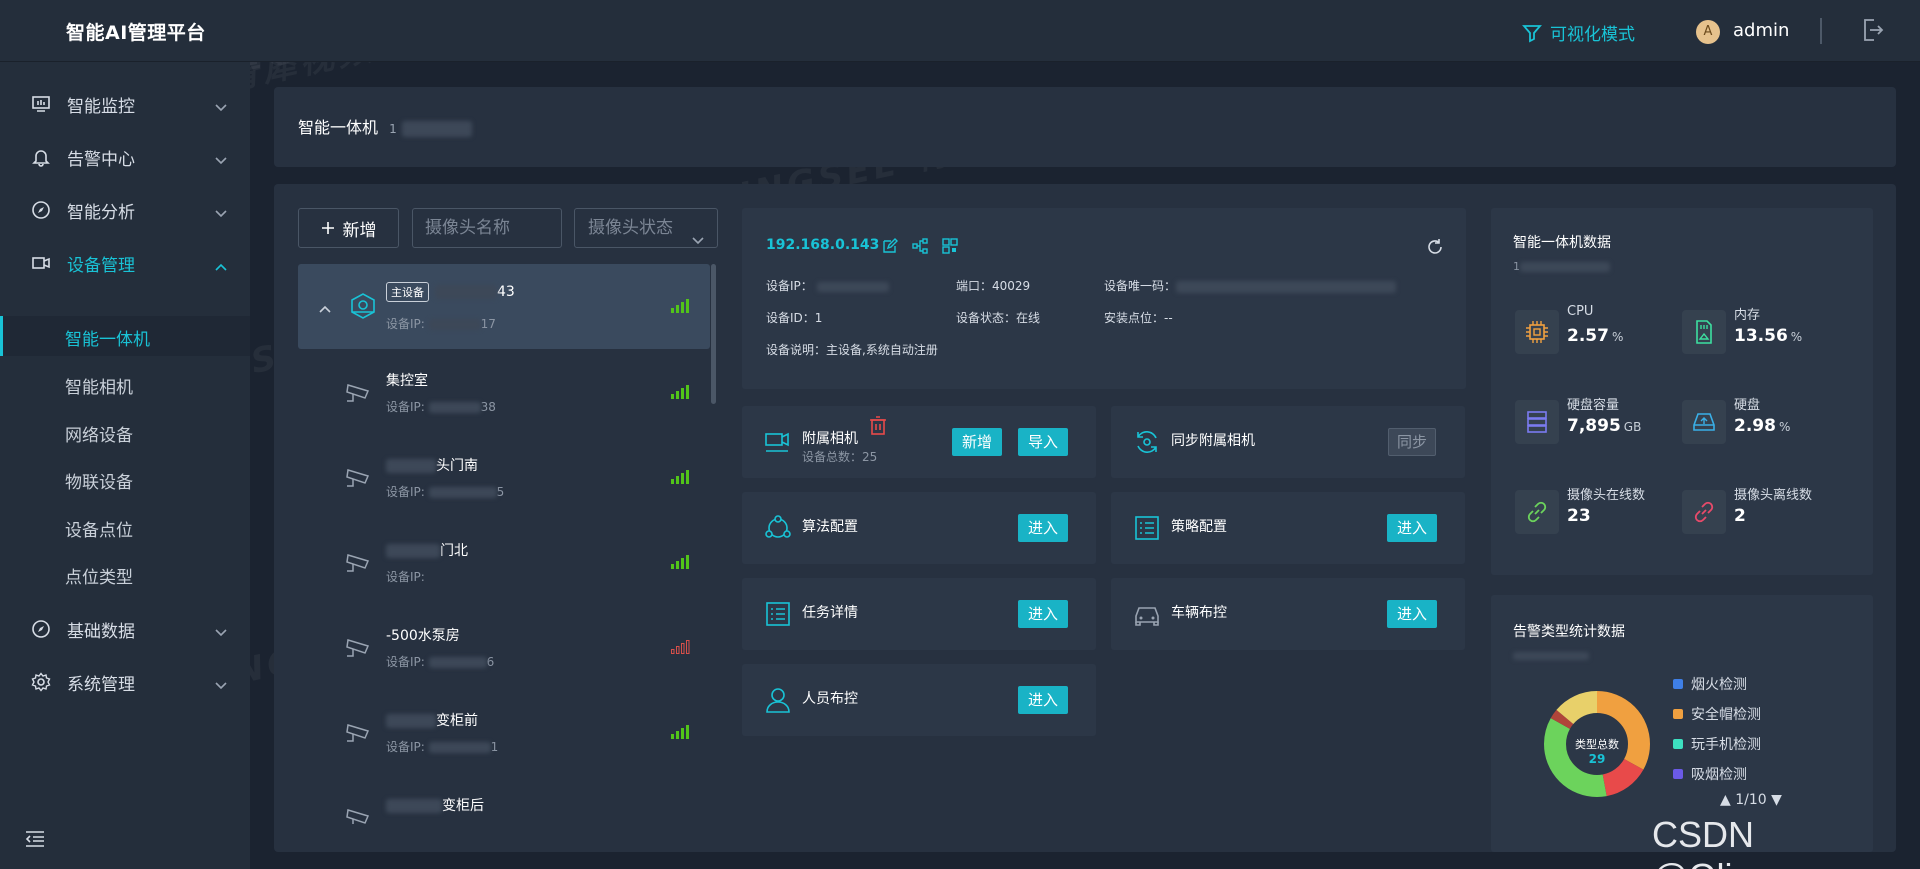  What do you see at coordinates (1873, 32) in the screenshot?
I see `logout-button` at bounding box center [1873, 32].